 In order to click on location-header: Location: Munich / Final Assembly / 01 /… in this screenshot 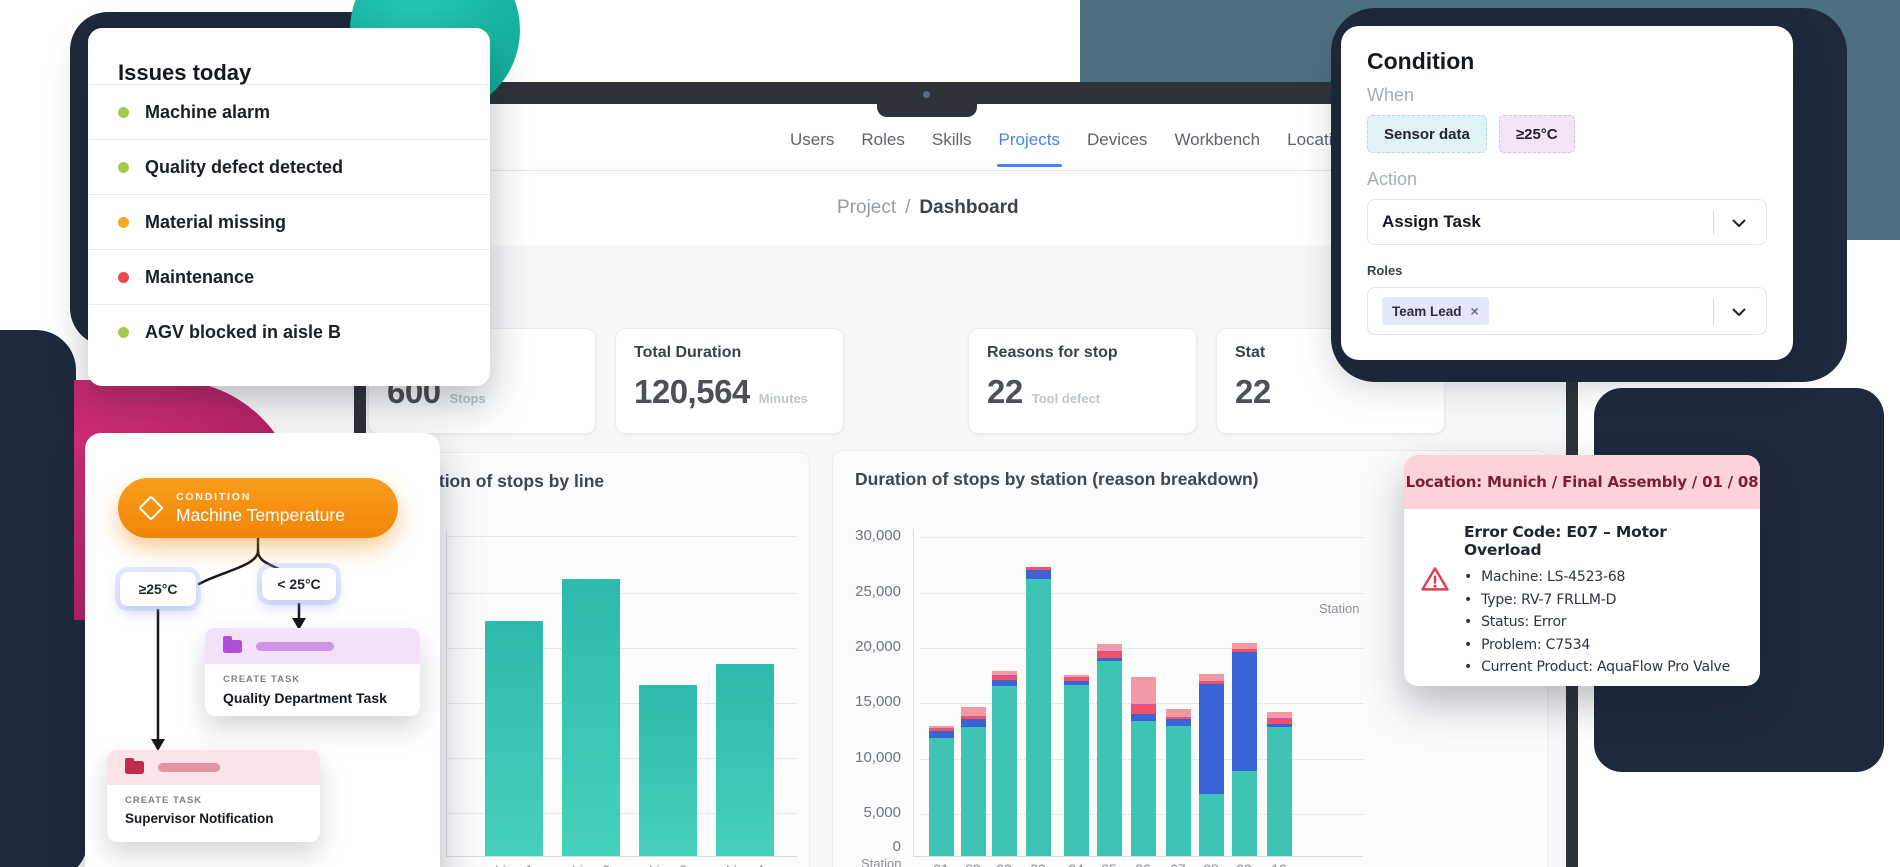, I will do `click(1582, 482)`.